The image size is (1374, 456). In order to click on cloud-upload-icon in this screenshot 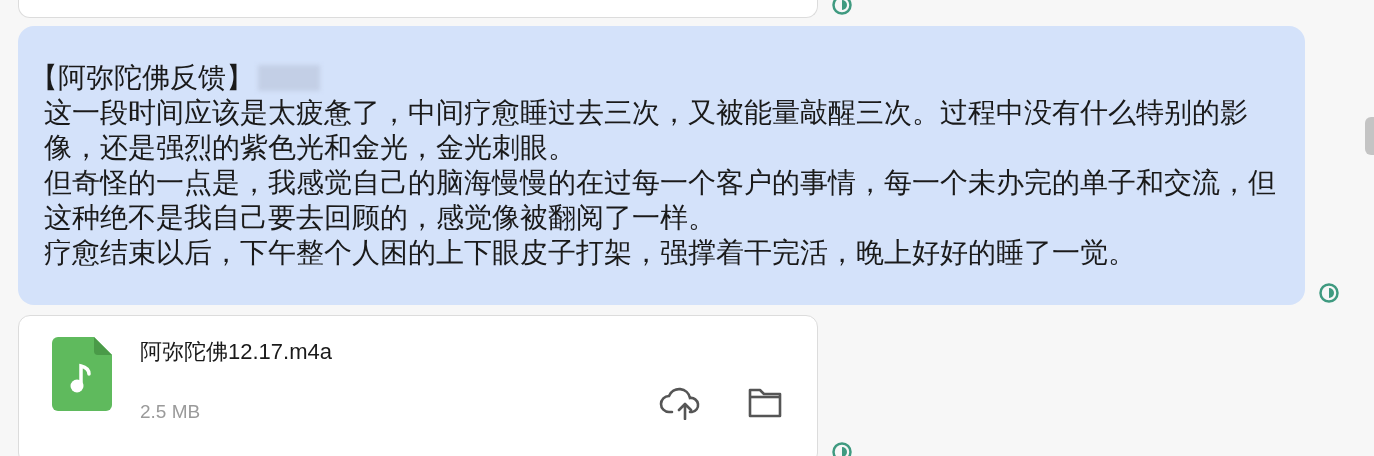, I will do `click(680, 403)`.